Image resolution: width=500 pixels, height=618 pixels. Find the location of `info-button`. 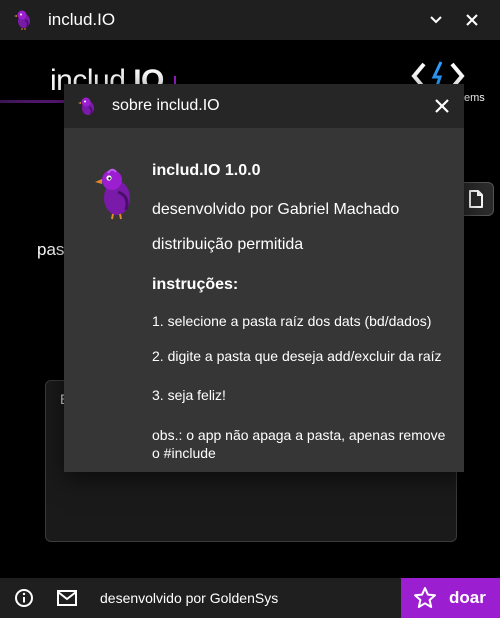

info-button is located at coordinates (24, 598).